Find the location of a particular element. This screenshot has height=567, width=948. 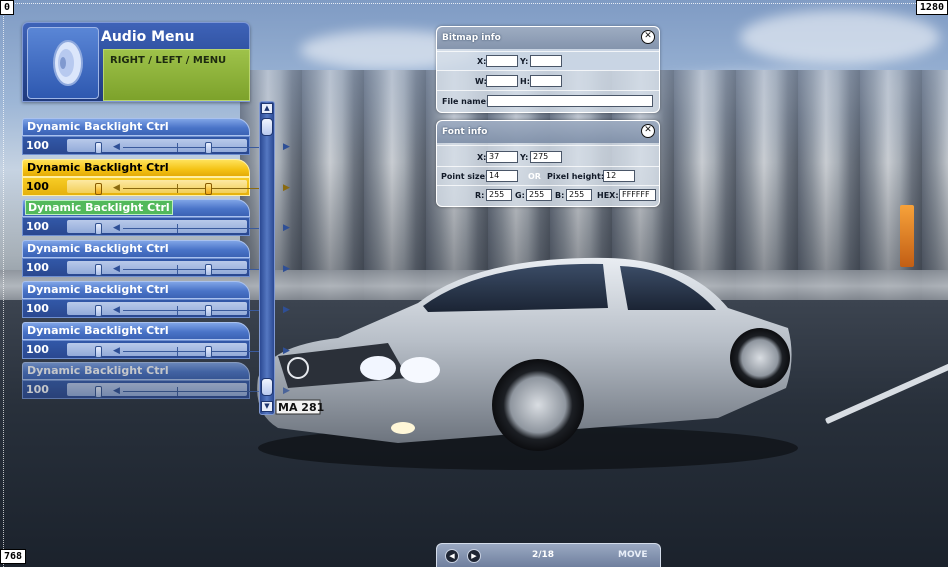

prev-arrow-icon: ◀ is located at coordinates (452, 556).